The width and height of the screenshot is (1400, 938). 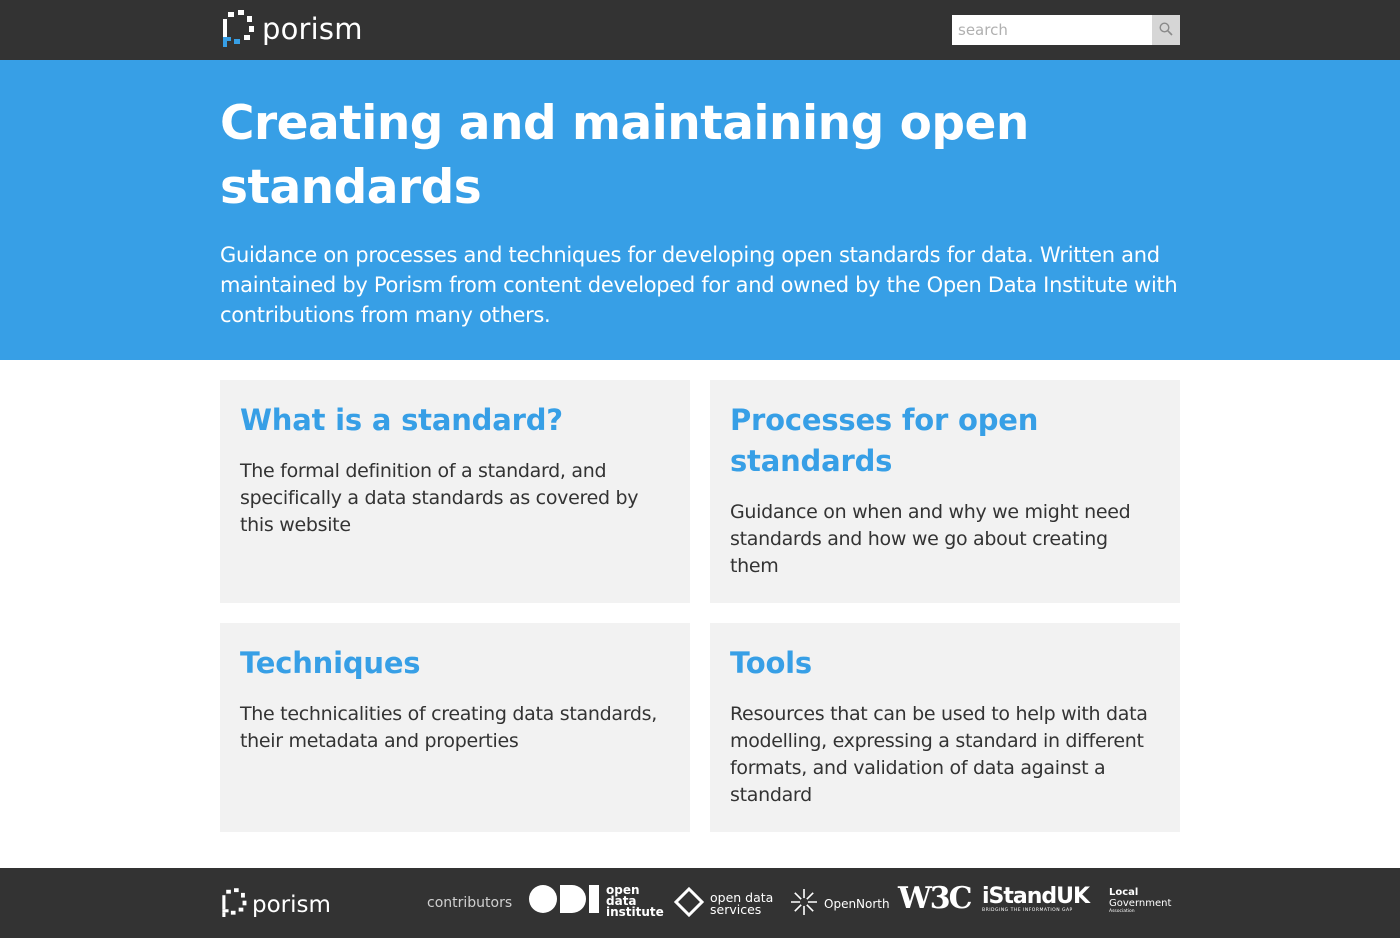 I want to click on partner-odi-logo: open data institute, so click(x=596, y=901).